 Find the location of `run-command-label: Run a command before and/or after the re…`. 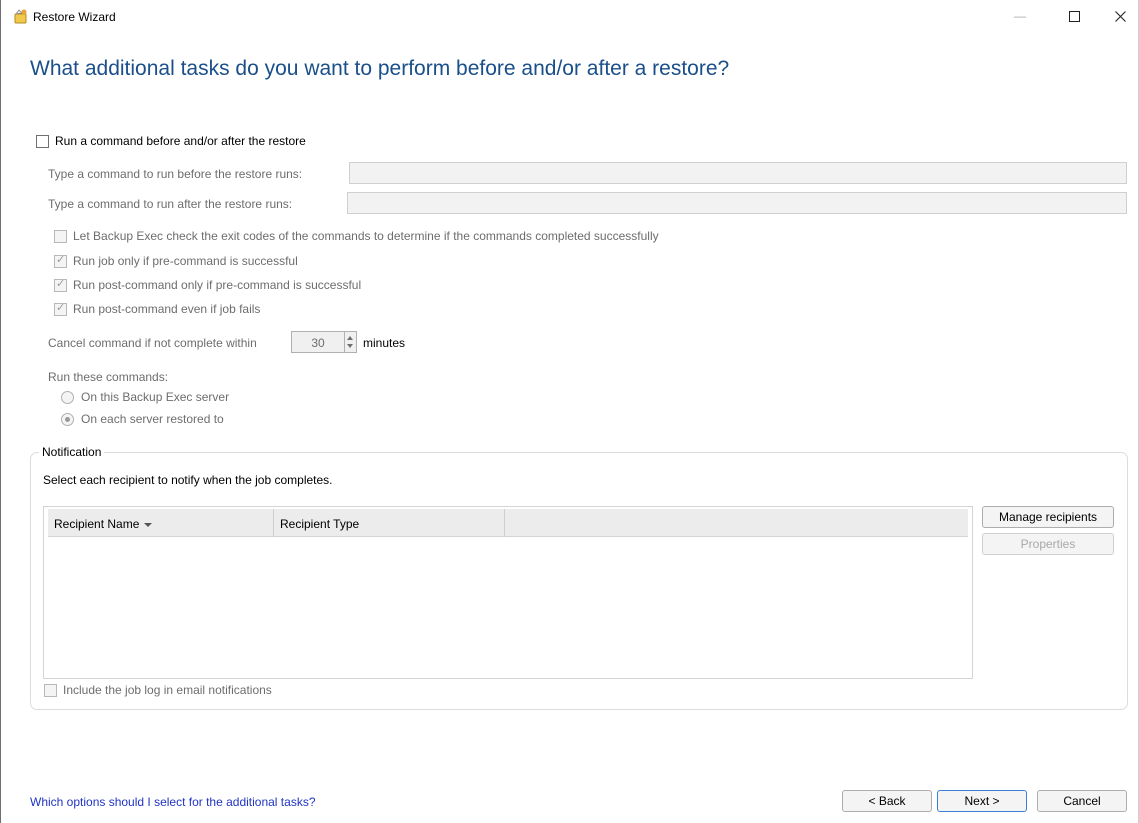

run-command-label: Run a command before and/or after the re… is located at coordinates (180, 141).